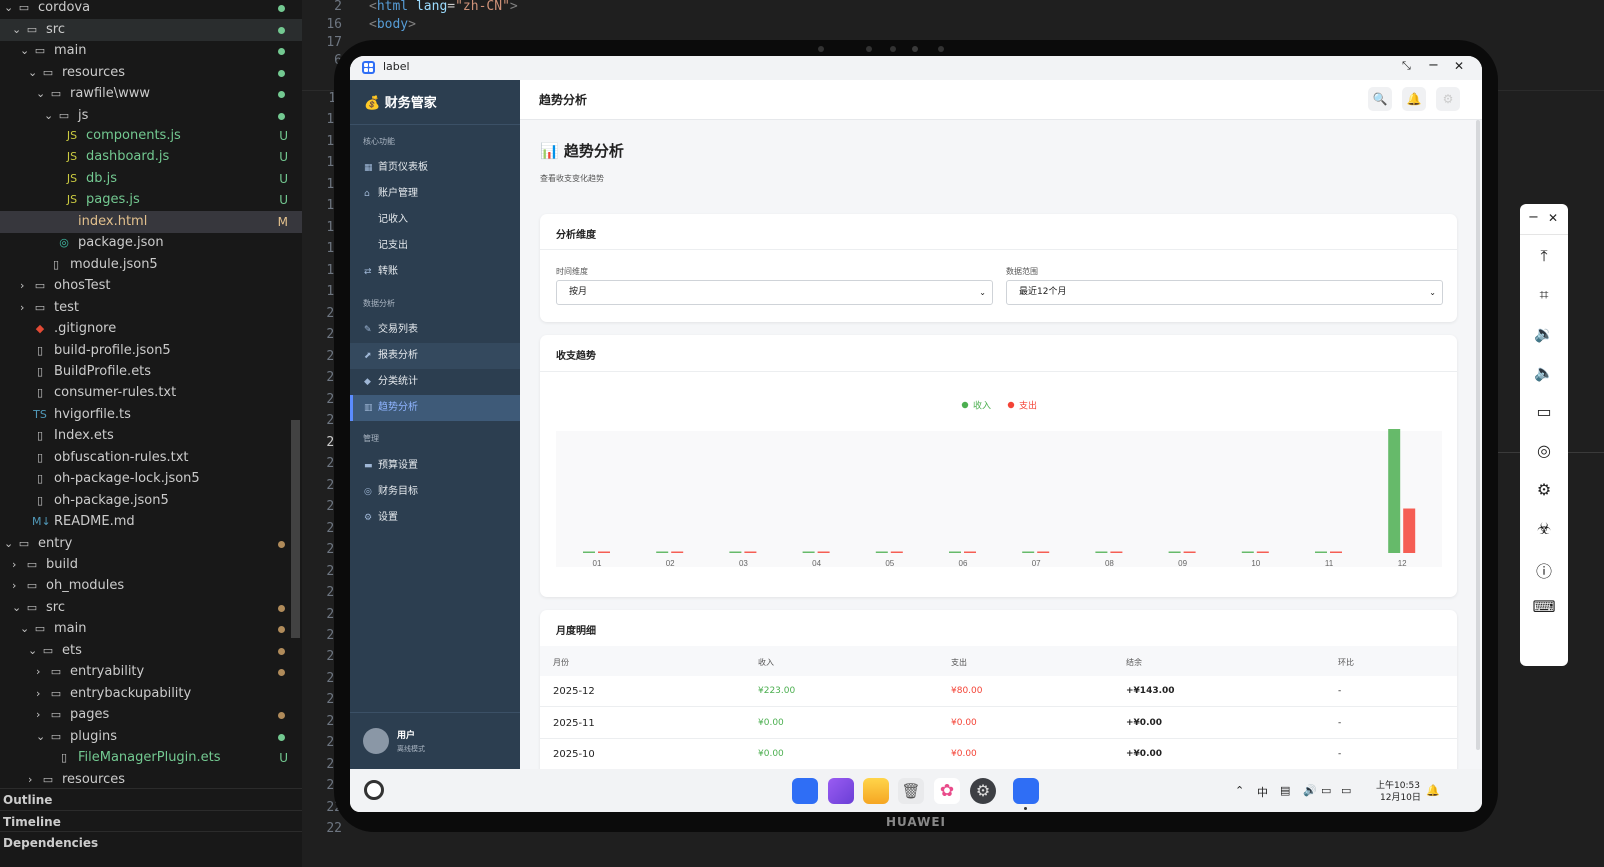  What do you see at coordinates (151, 694) in the screenshot?
I see `tree-item: › ▭ entrybackupability` at bounding box center [151, 694].